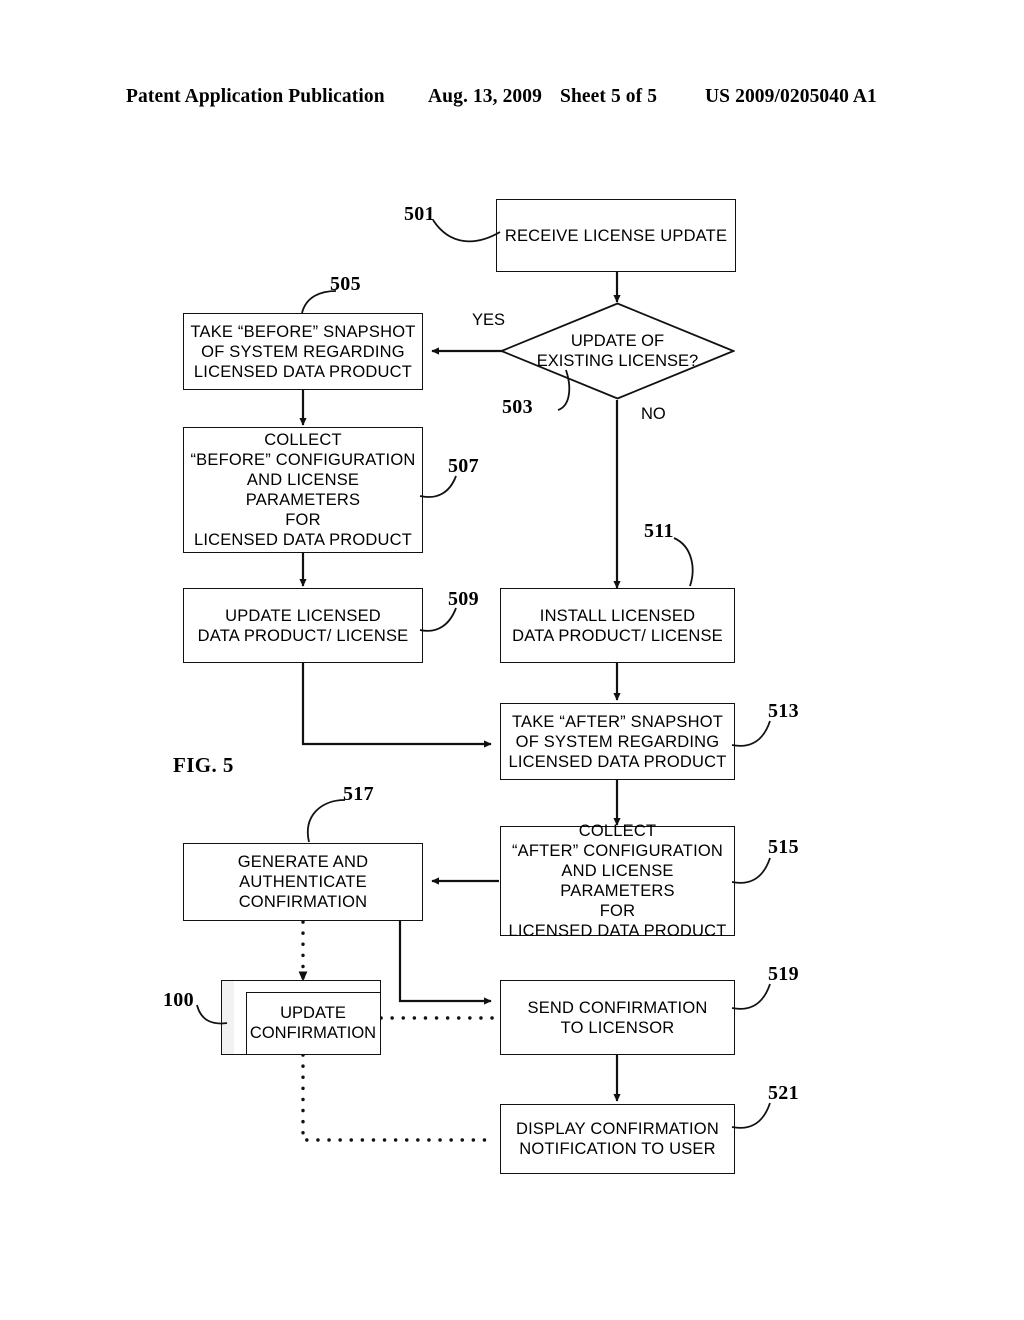  I want to click on node-update-licensed-data-product: UPDATE LICENSED DATA PRODUCT/ LICENSE, so click(303, 625).